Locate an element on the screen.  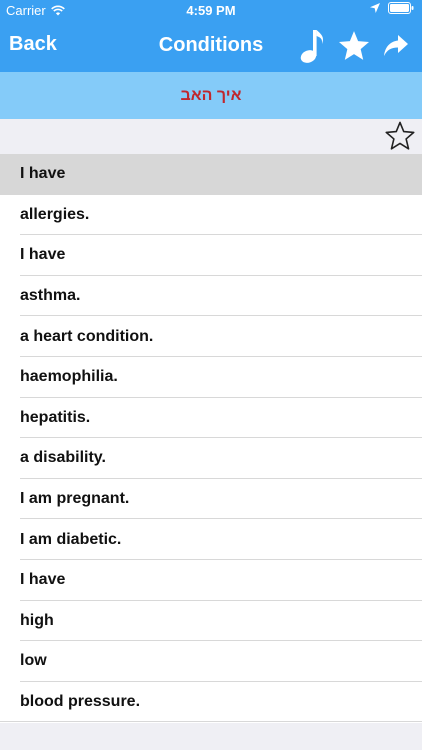
list-item: blood pressure. is located at coordinates (211, 702).